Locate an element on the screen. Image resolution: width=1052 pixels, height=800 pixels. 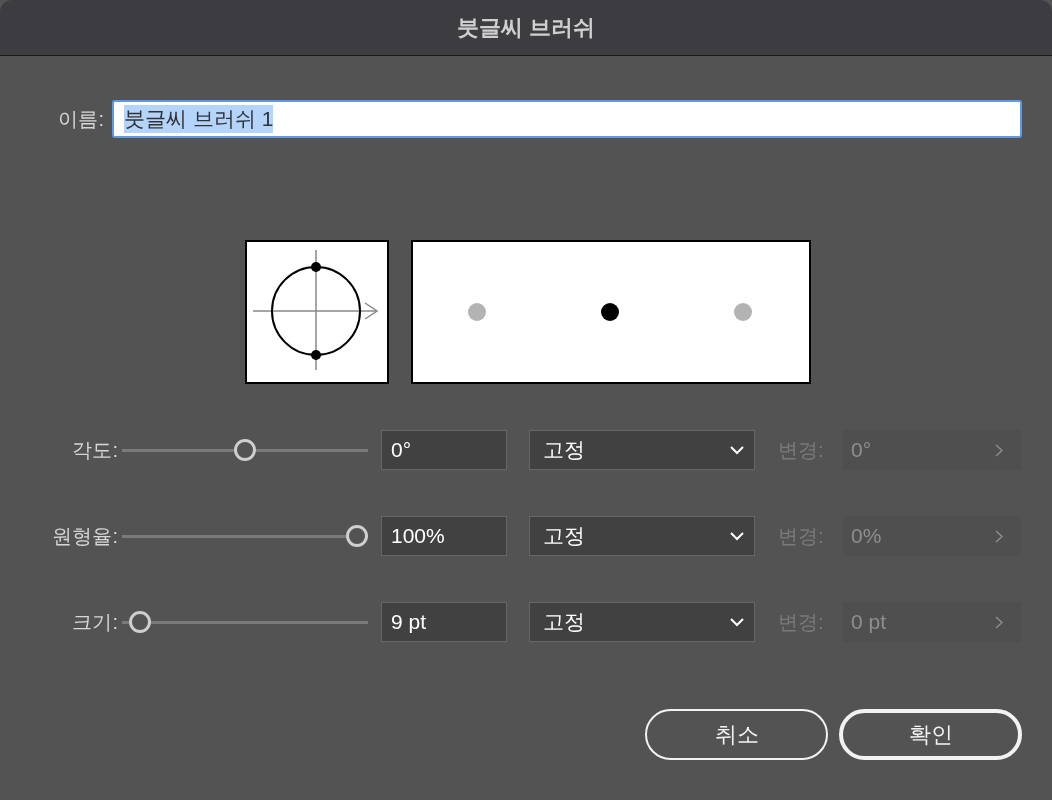
value-field: 100% is located at coordinates (444, 536).